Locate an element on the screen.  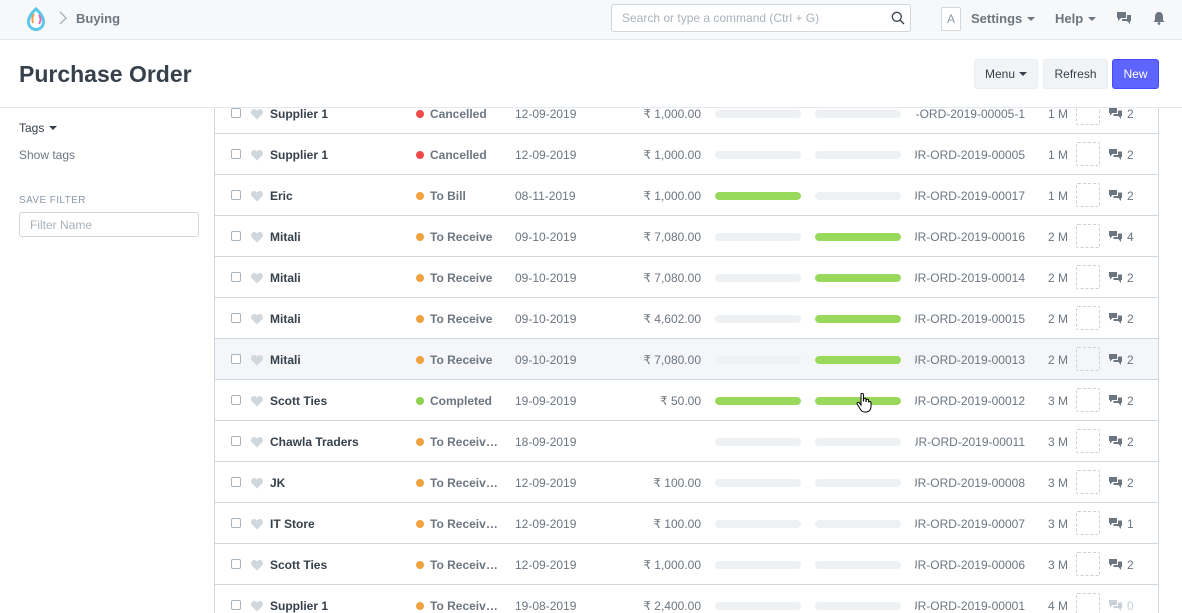
settings-dropdown: Settings is located at coordinates (1003, 18).